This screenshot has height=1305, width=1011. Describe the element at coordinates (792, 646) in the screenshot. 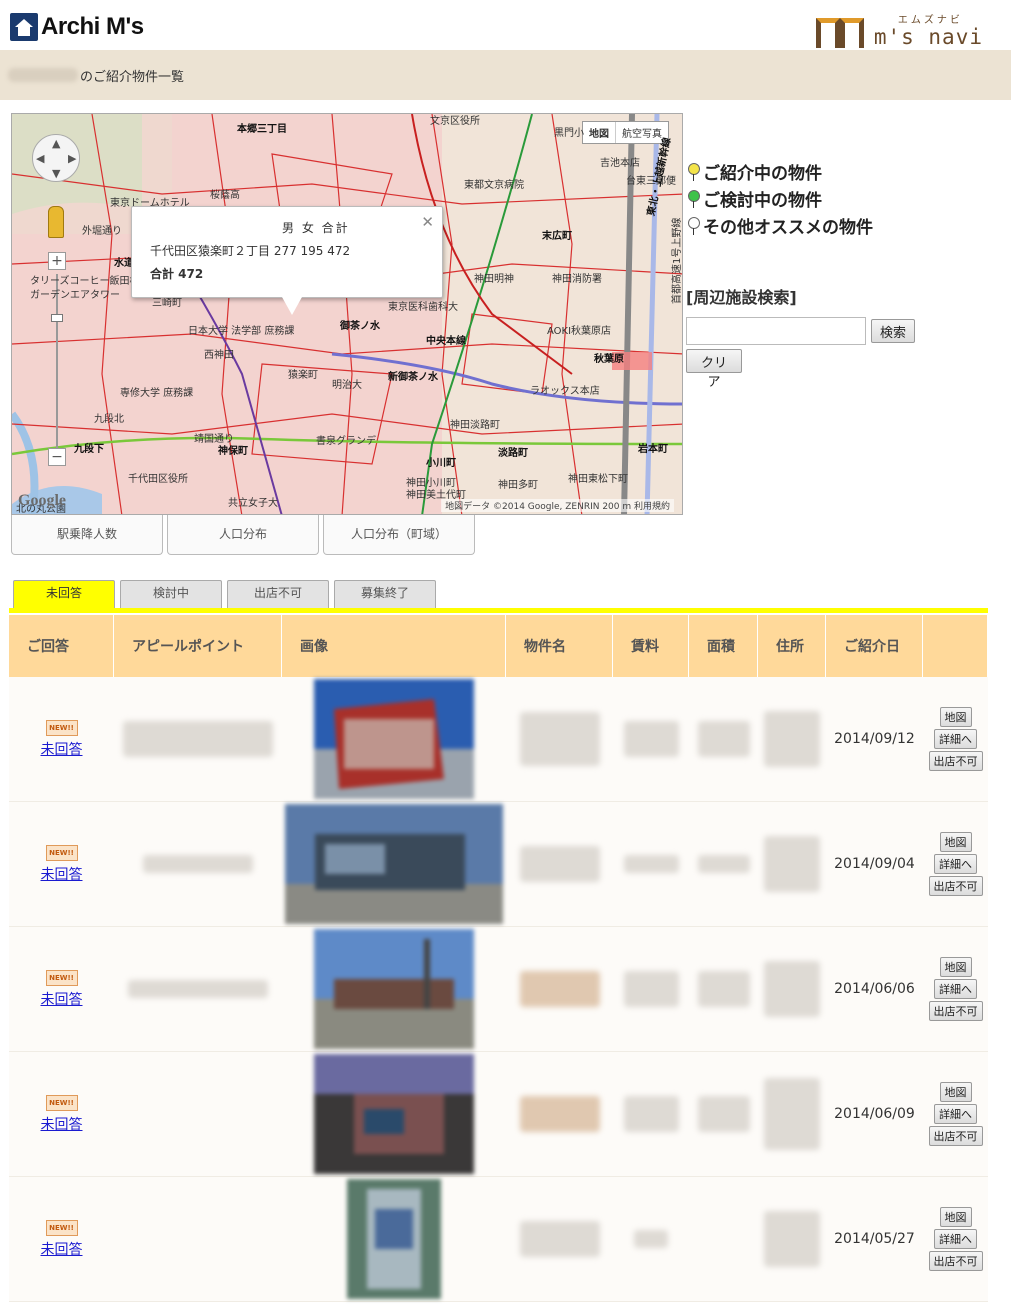

I see `column-header: 住所` at that location.